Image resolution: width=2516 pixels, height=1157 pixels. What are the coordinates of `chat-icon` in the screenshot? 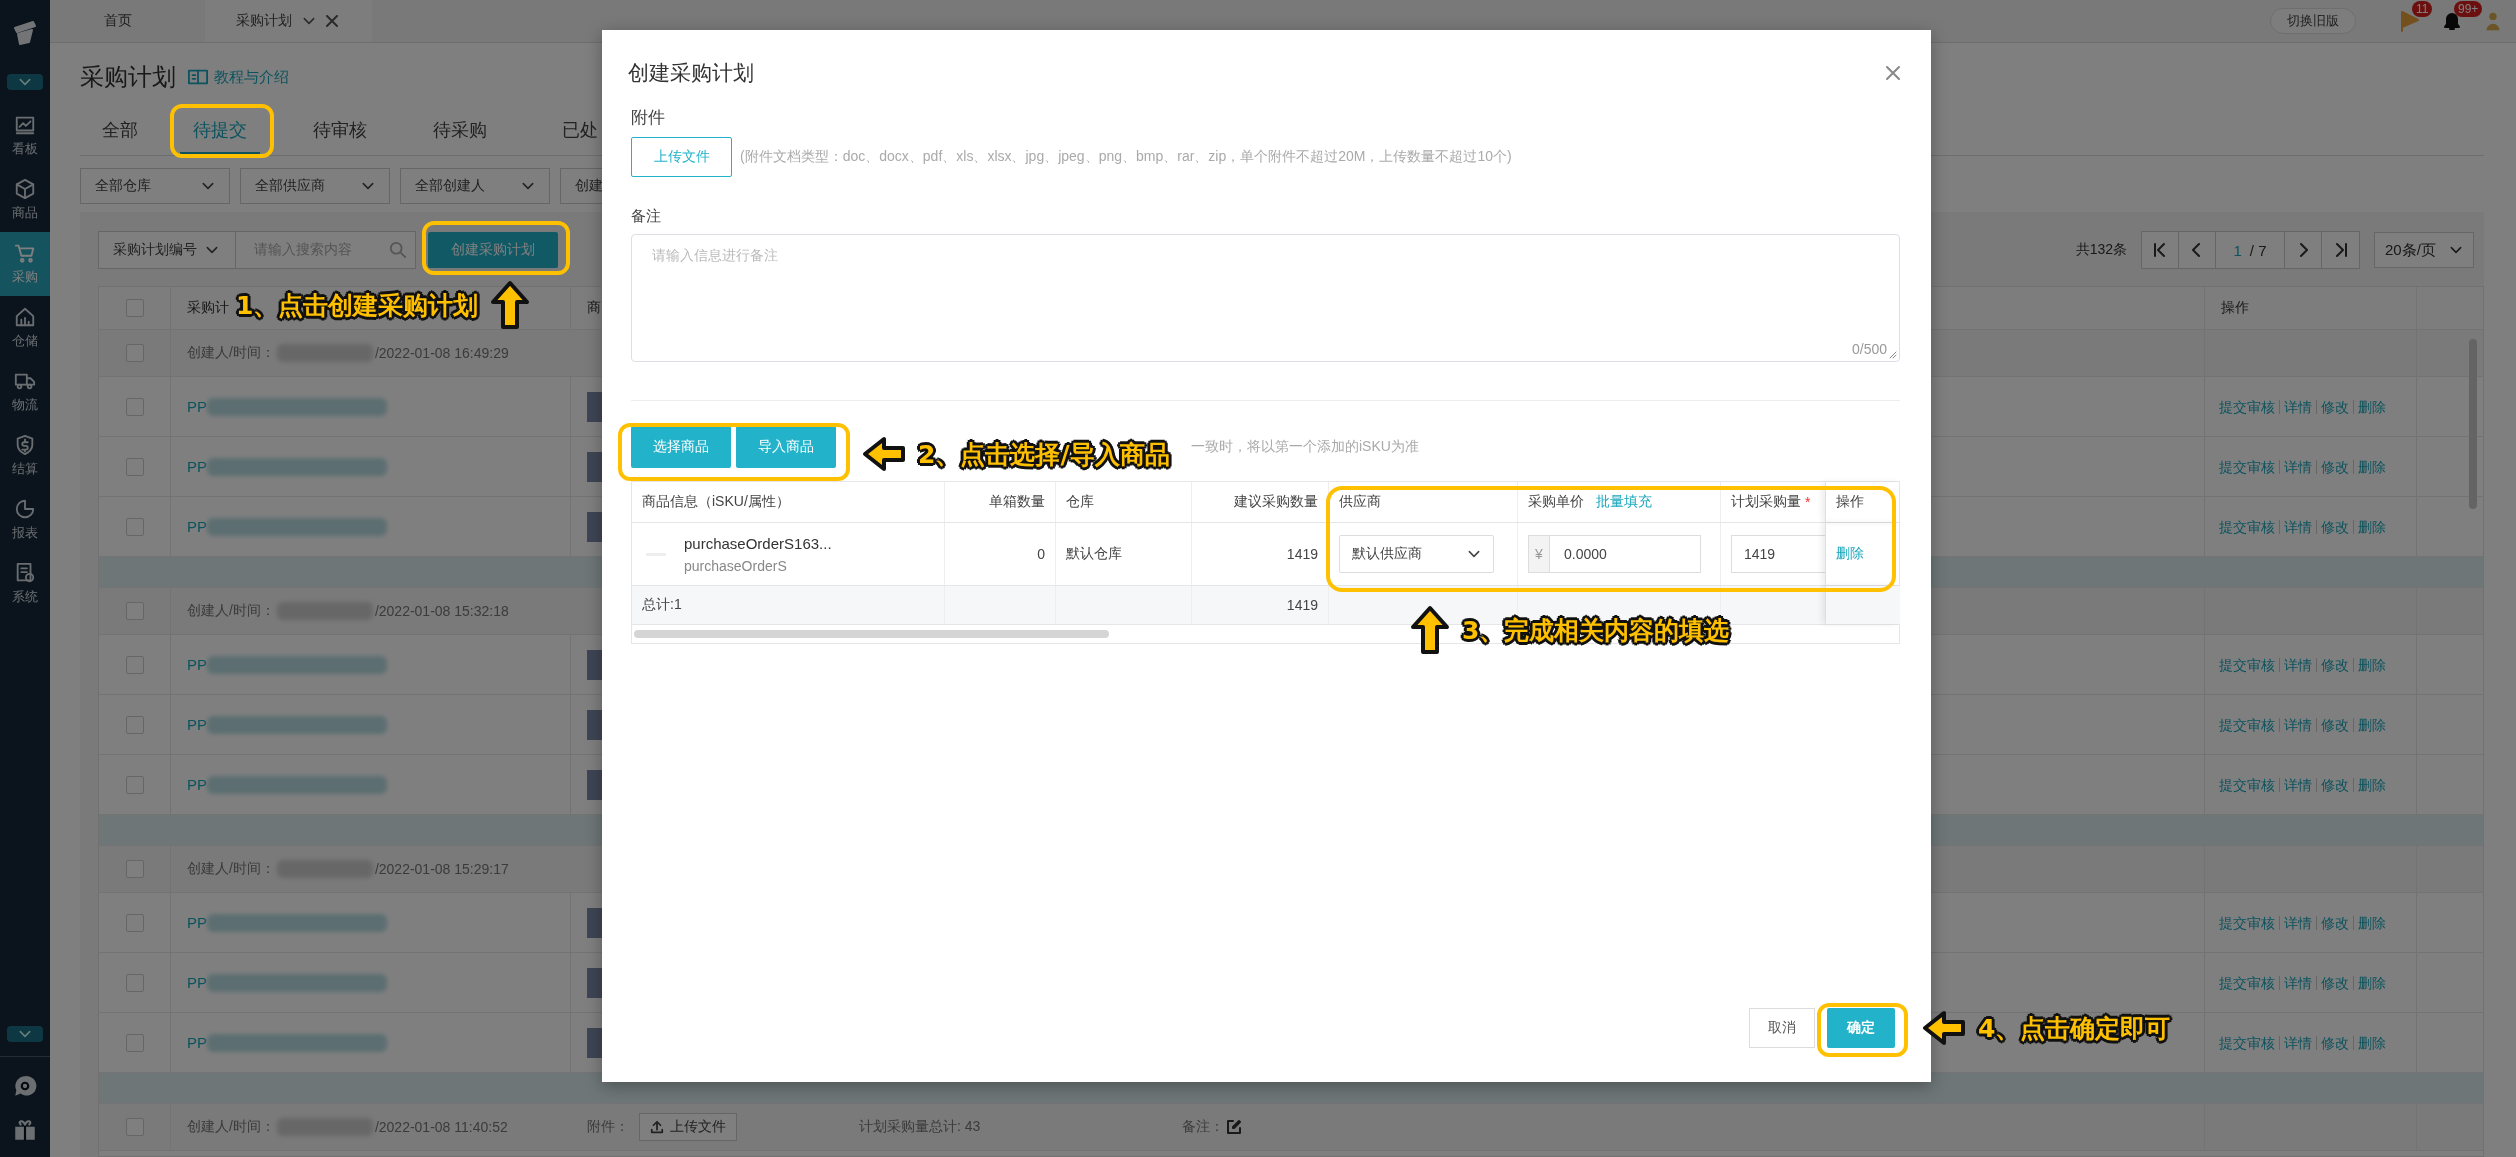 It's located at (25, 1086).